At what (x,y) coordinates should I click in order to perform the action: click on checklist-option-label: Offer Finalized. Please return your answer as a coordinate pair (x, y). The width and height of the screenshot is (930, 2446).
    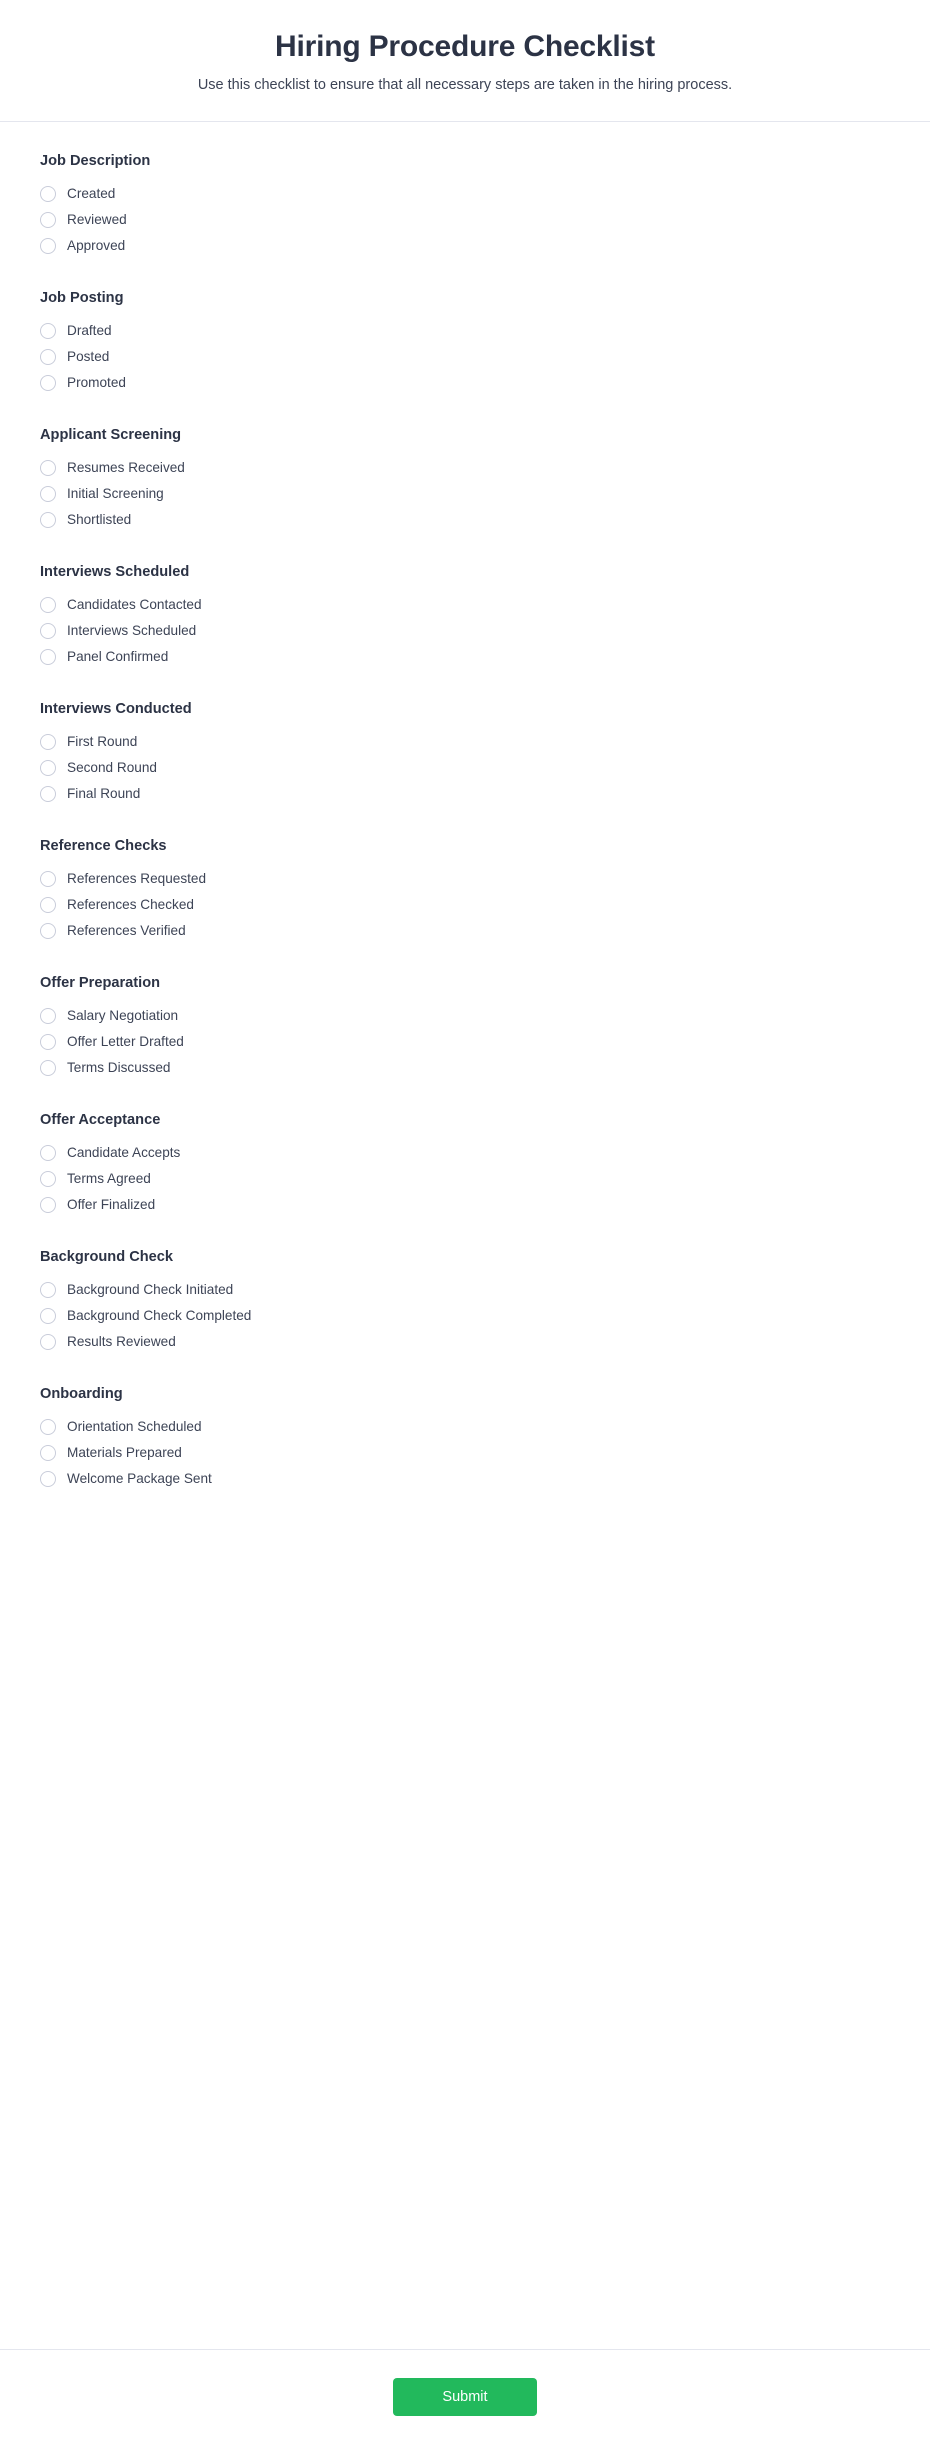
    Looking at the image, I should click on (111, 1204).